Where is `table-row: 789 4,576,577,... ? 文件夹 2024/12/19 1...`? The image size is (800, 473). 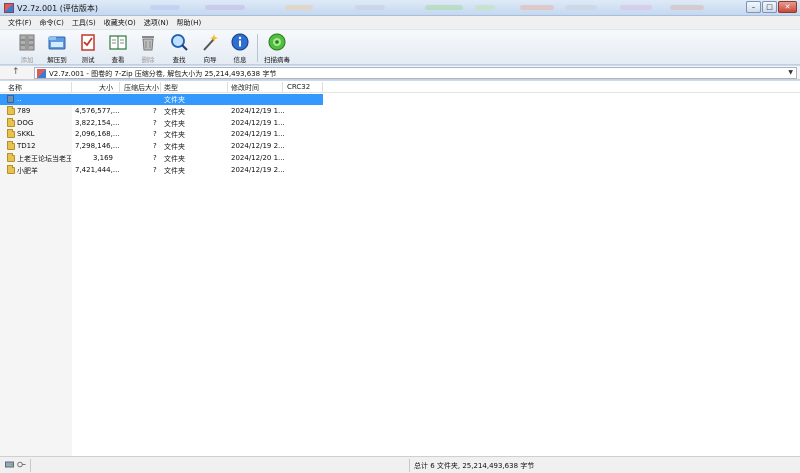 table-row: 789 4,576,577,... ? 文件夹 2024/12/19 1... is located at coordinates (161, 111).